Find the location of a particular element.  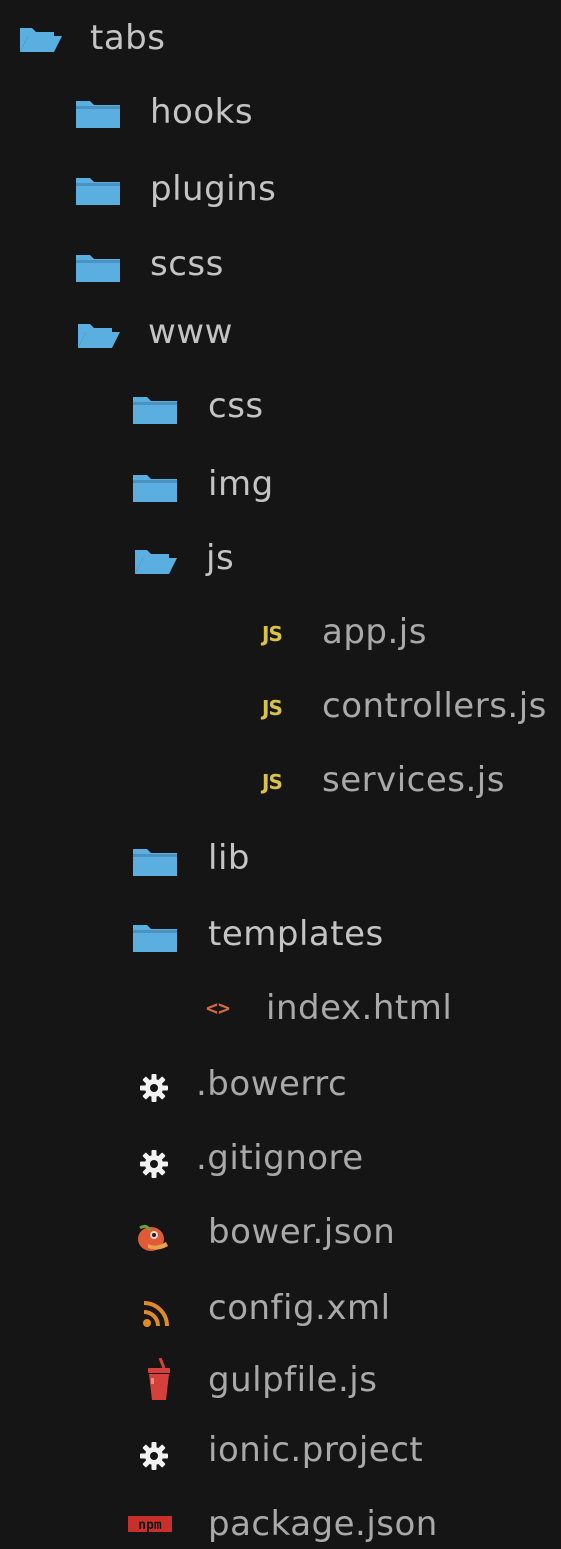

tree-item-label: .bowerrc is located at coordinates (272, 1084).